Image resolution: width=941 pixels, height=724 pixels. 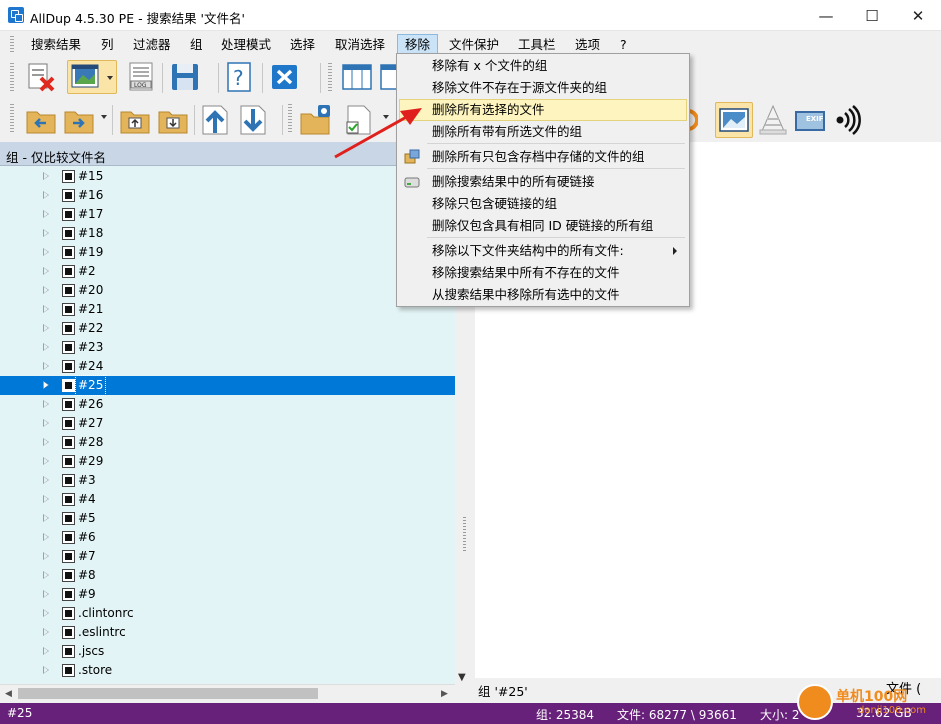 I want to click on menu-item: 删除所有带有所选文件的组, so click(x=543, y=132).